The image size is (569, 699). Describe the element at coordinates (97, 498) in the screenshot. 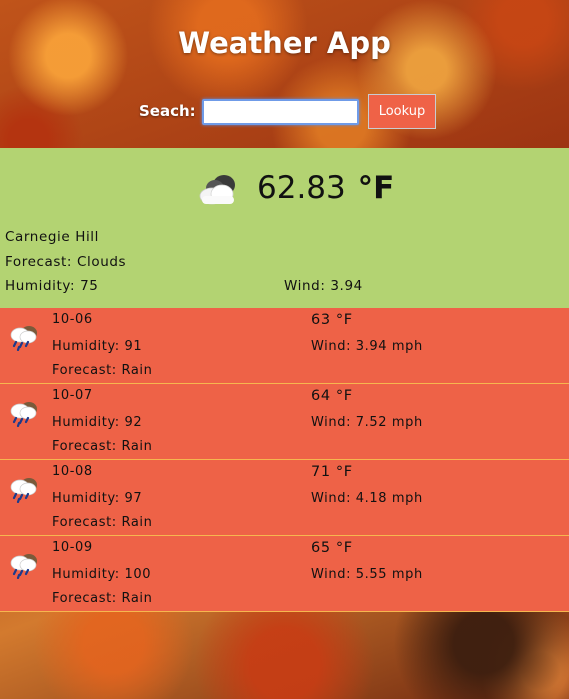

I see `forecast-humidity: Humidity: 97` at that location.